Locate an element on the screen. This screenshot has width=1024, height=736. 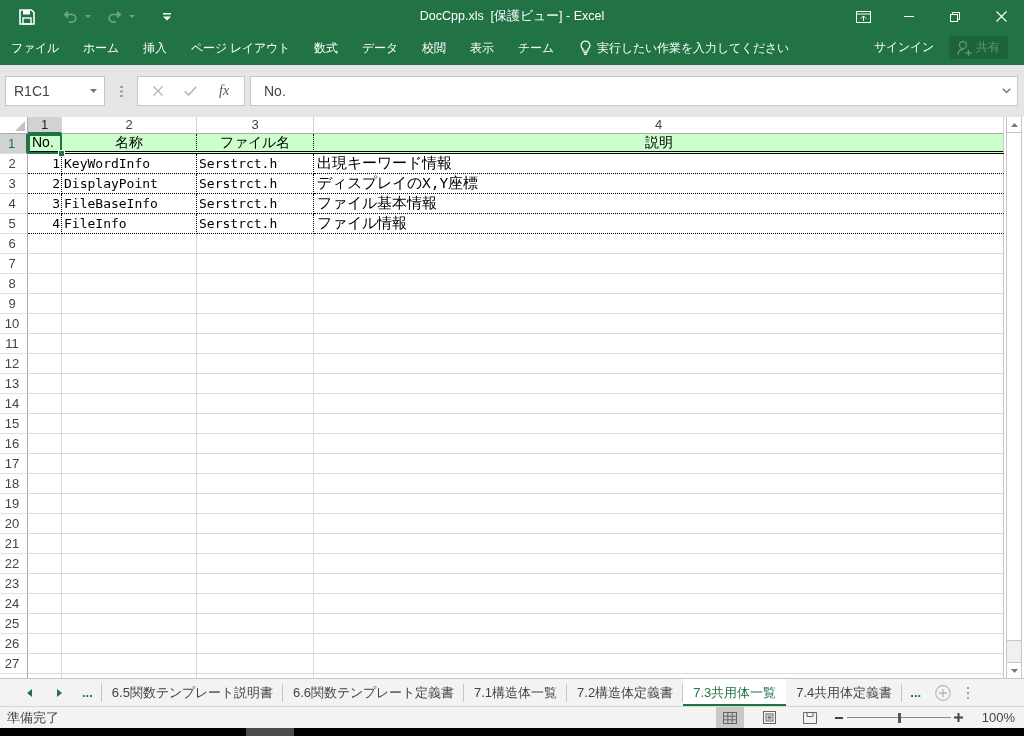
tell-me-field: 実行したい作業を入力してください is located at coordinates (685, 47).